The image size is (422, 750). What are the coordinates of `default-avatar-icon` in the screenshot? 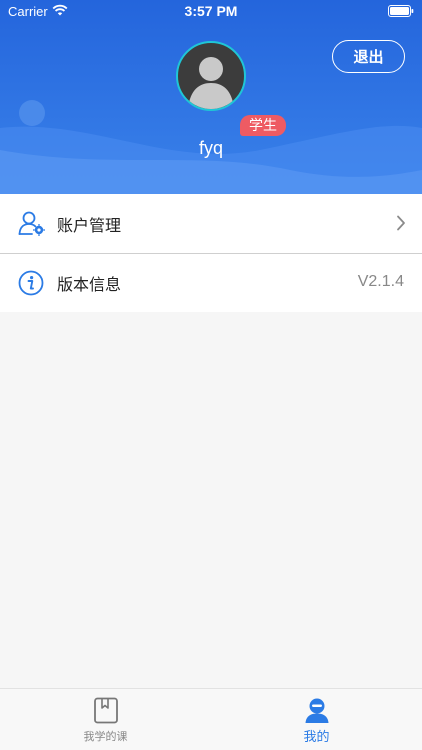 It's located at (211, 83).